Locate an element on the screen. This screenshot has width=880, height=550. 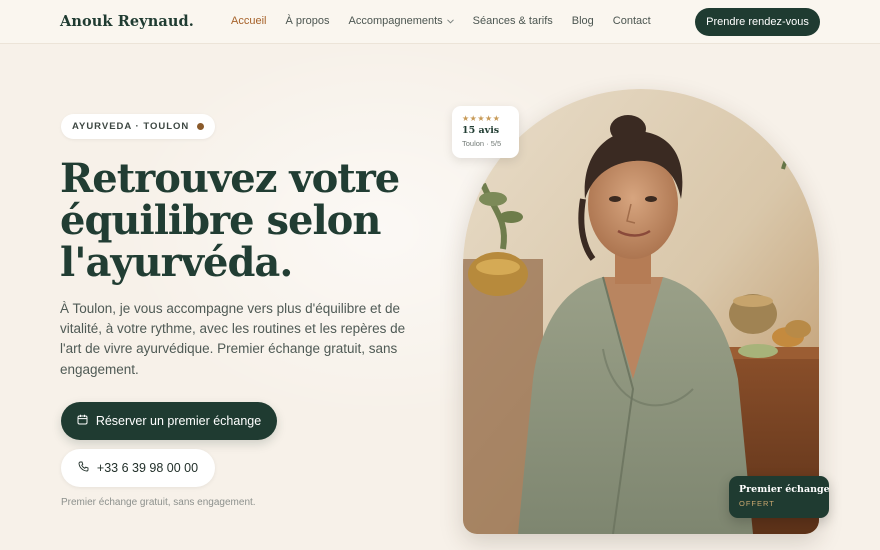
phone-icon is located at coordinates (83, 468).